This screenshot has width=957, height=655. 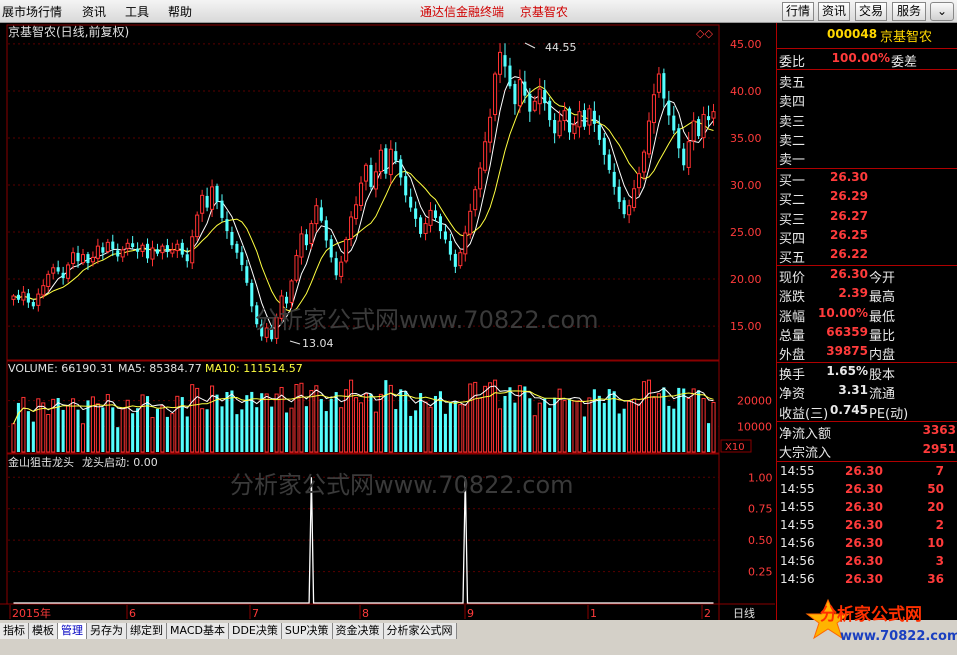 I want to click on stat-row: 涨幅 10.00% 最低, so click(x=837, y=315).